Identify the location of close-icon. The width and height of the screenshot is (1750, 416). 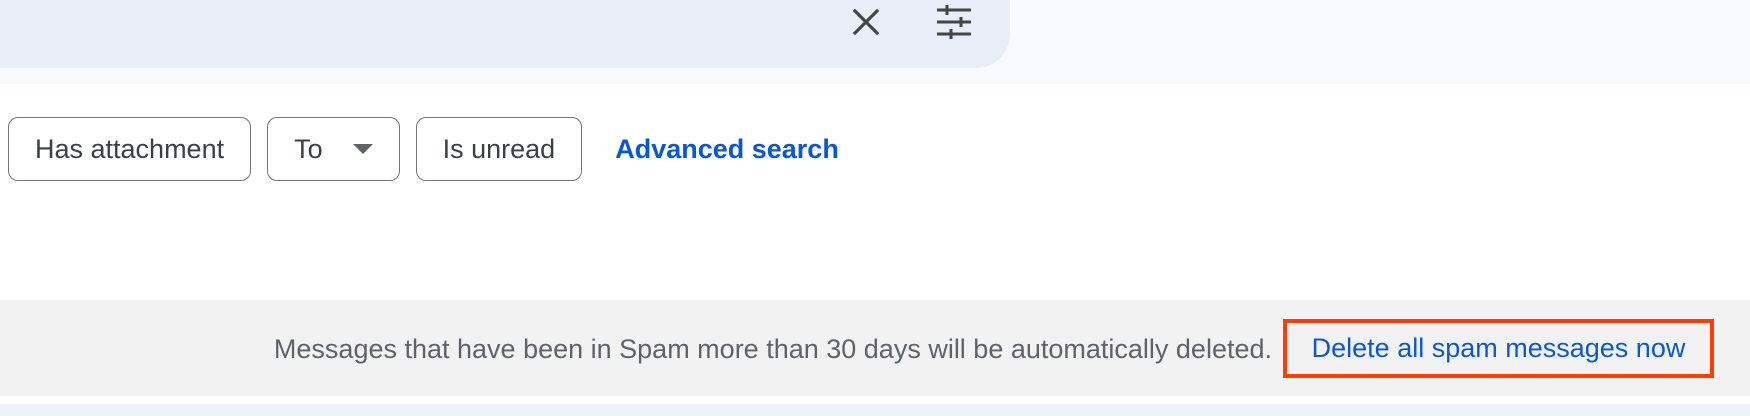
(866, 22).